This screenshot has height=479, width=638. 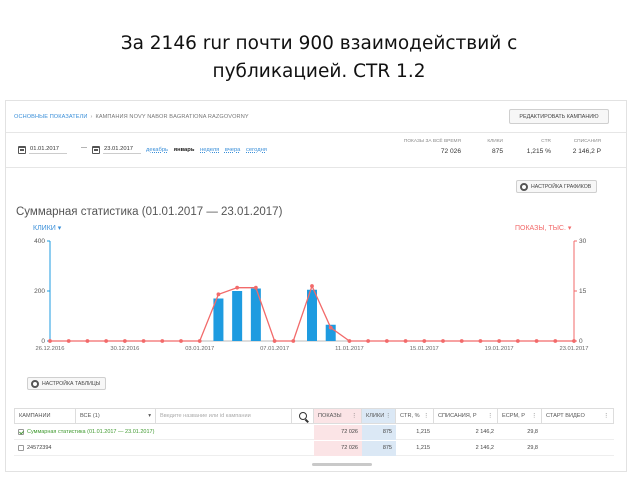 What do you see at coordinates (122, 150) in the screenshot?
I see `date-to-field: 23.01.2017` at bounding box center [122, 150].